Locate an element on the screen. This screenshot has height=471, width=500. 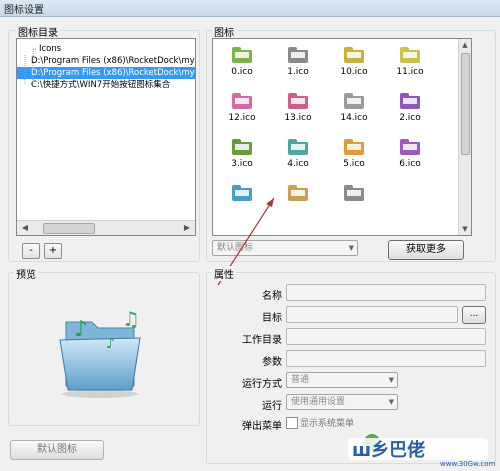
name-label: 名称 is located at coordinates (272, 296).